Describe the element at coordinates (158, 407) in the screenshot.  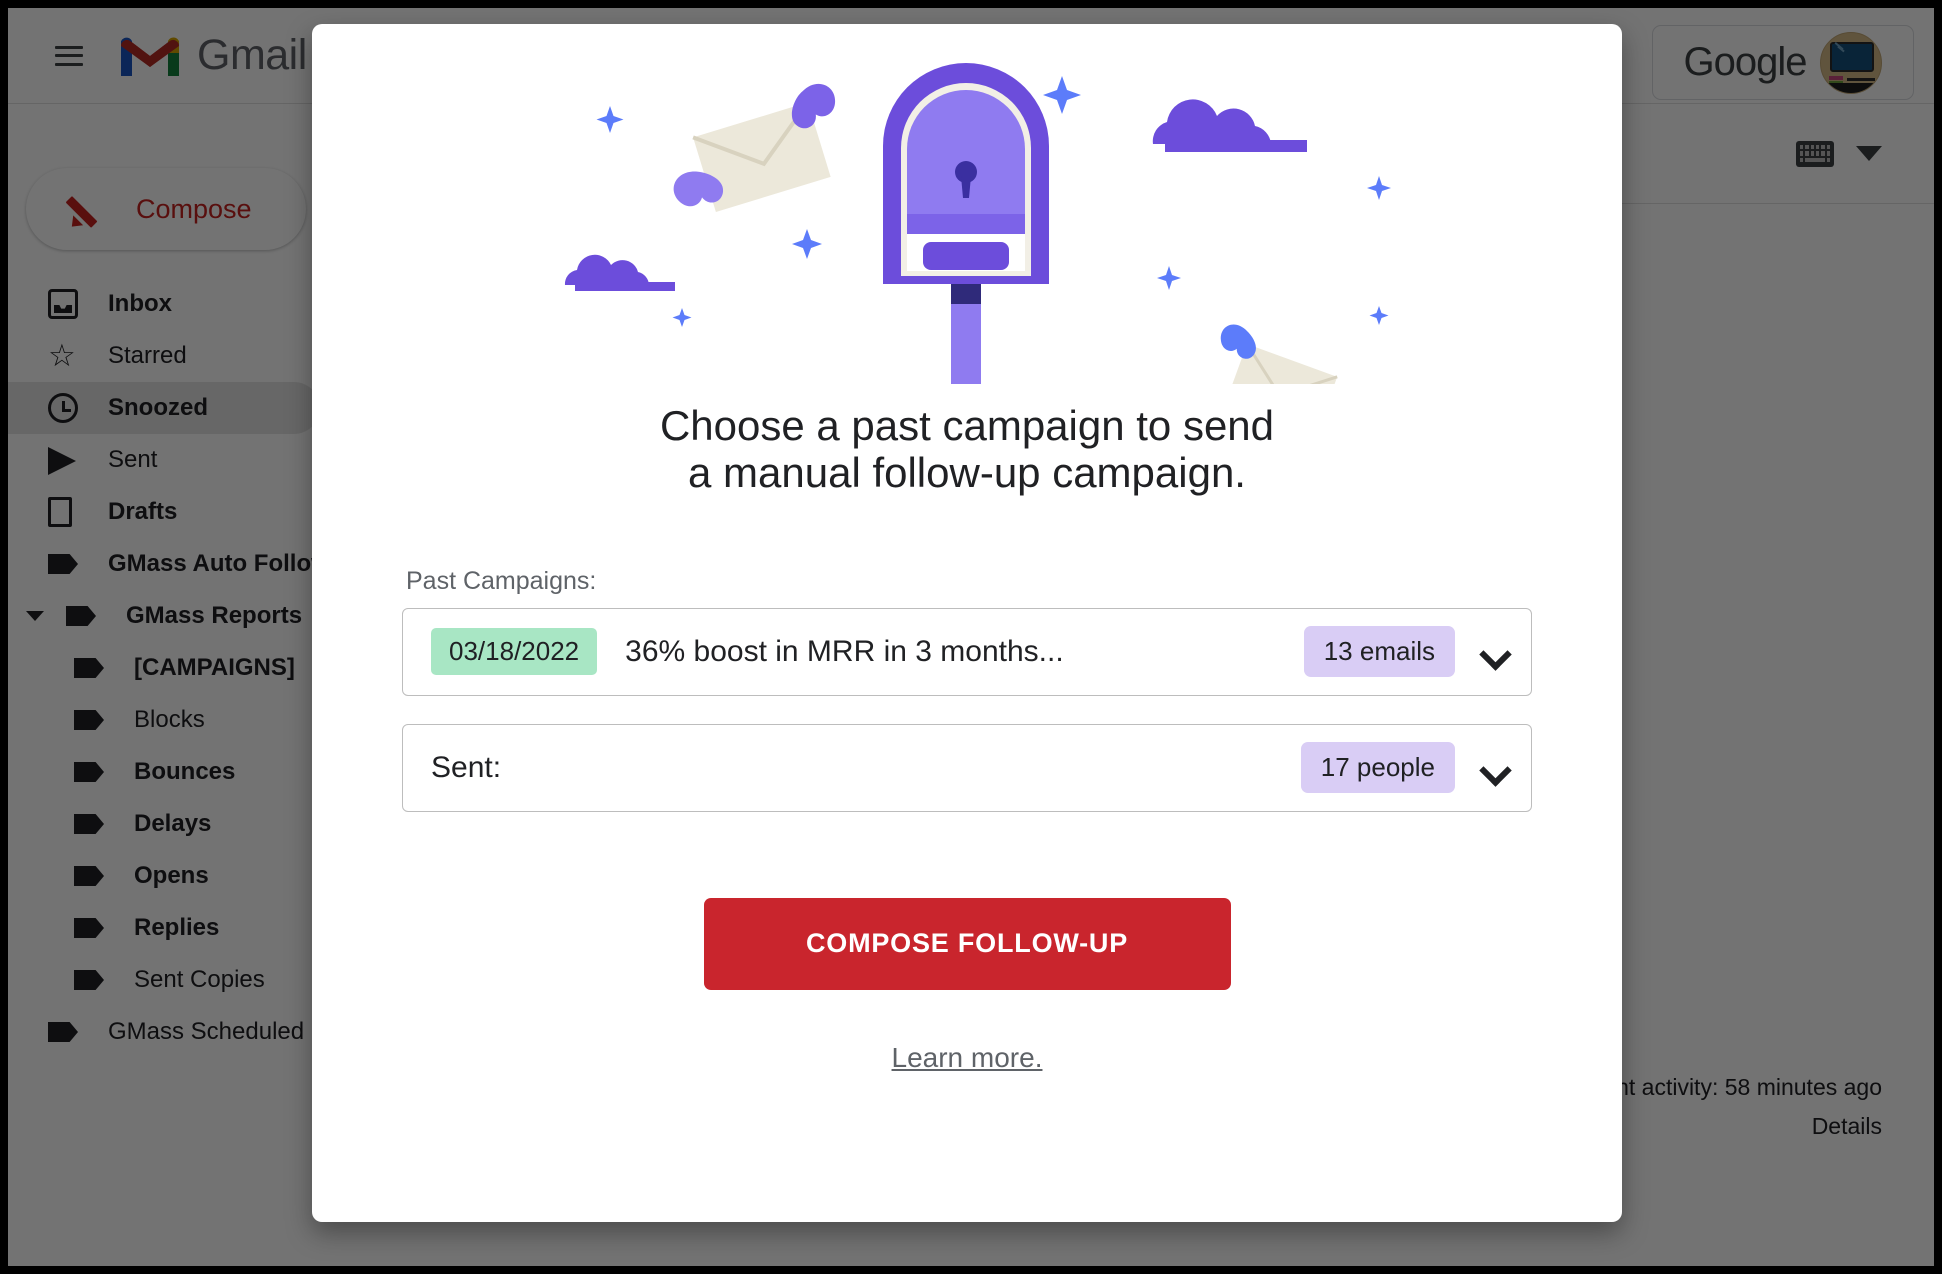
I see `sidebar-item-label: Snoozed` at that location.